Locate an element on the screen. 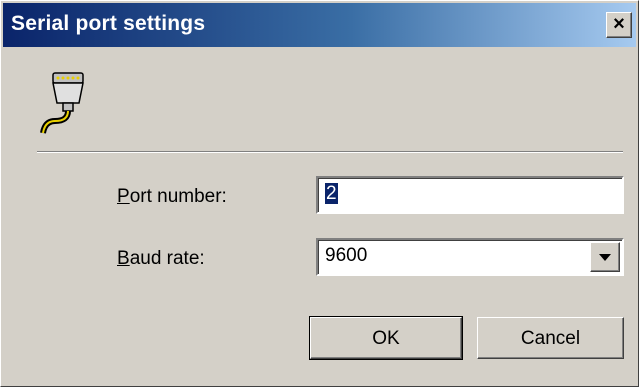 The image size is (639, 387). cancel-button-label: Cancel is located at coordinates (550, 338).